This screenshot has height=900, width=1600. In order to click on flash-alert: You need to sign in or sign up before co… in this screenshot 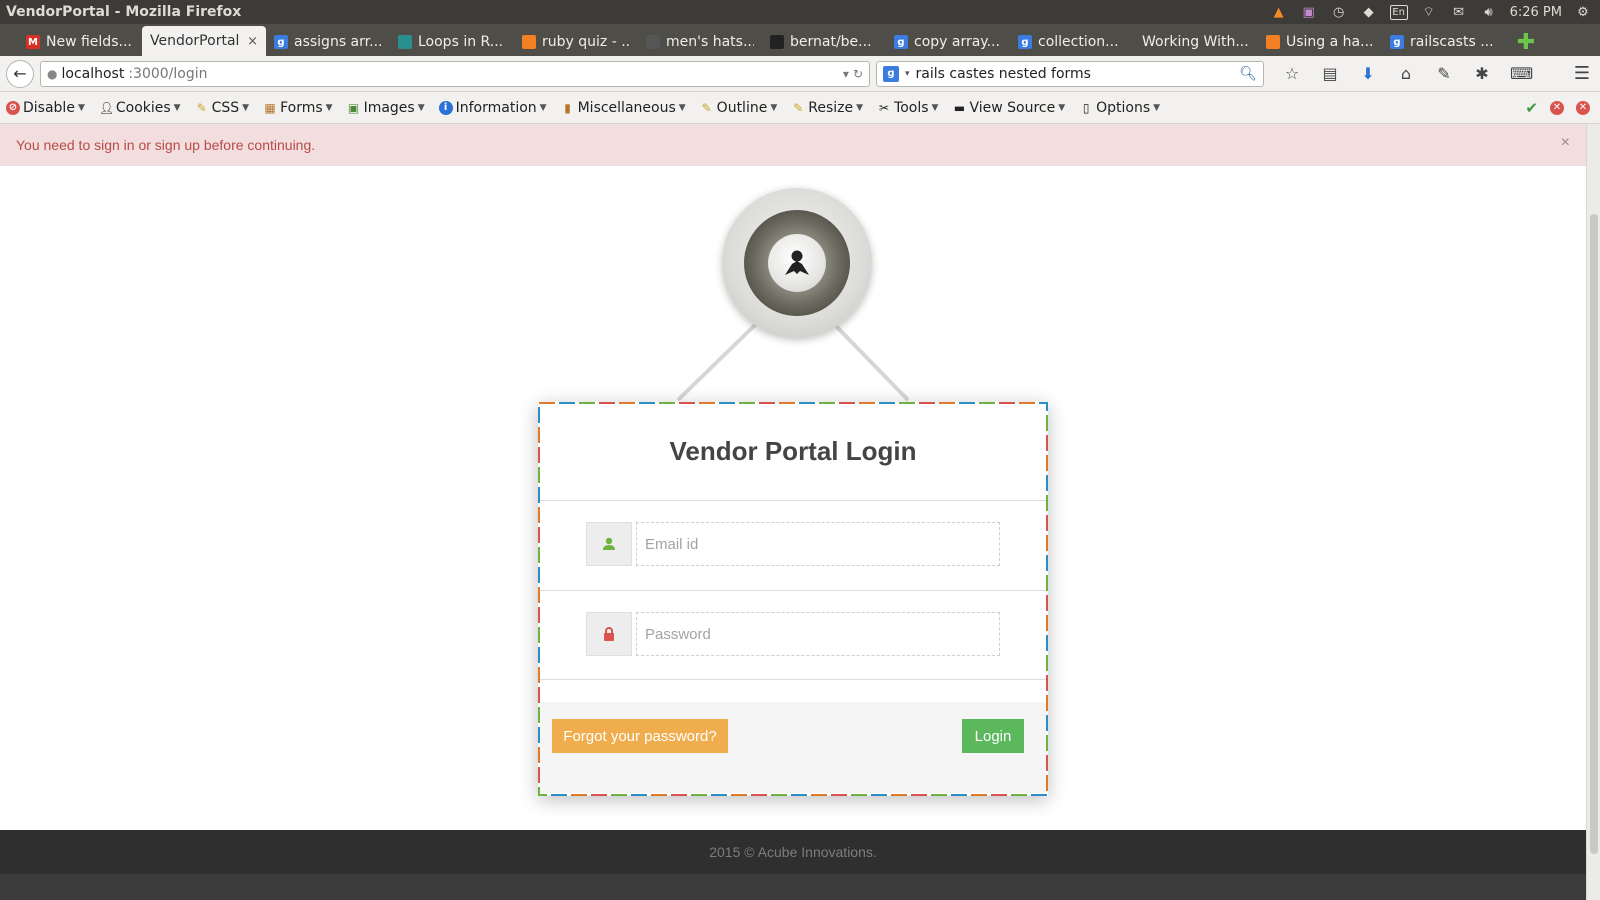, I will do `click(793, 145)`.